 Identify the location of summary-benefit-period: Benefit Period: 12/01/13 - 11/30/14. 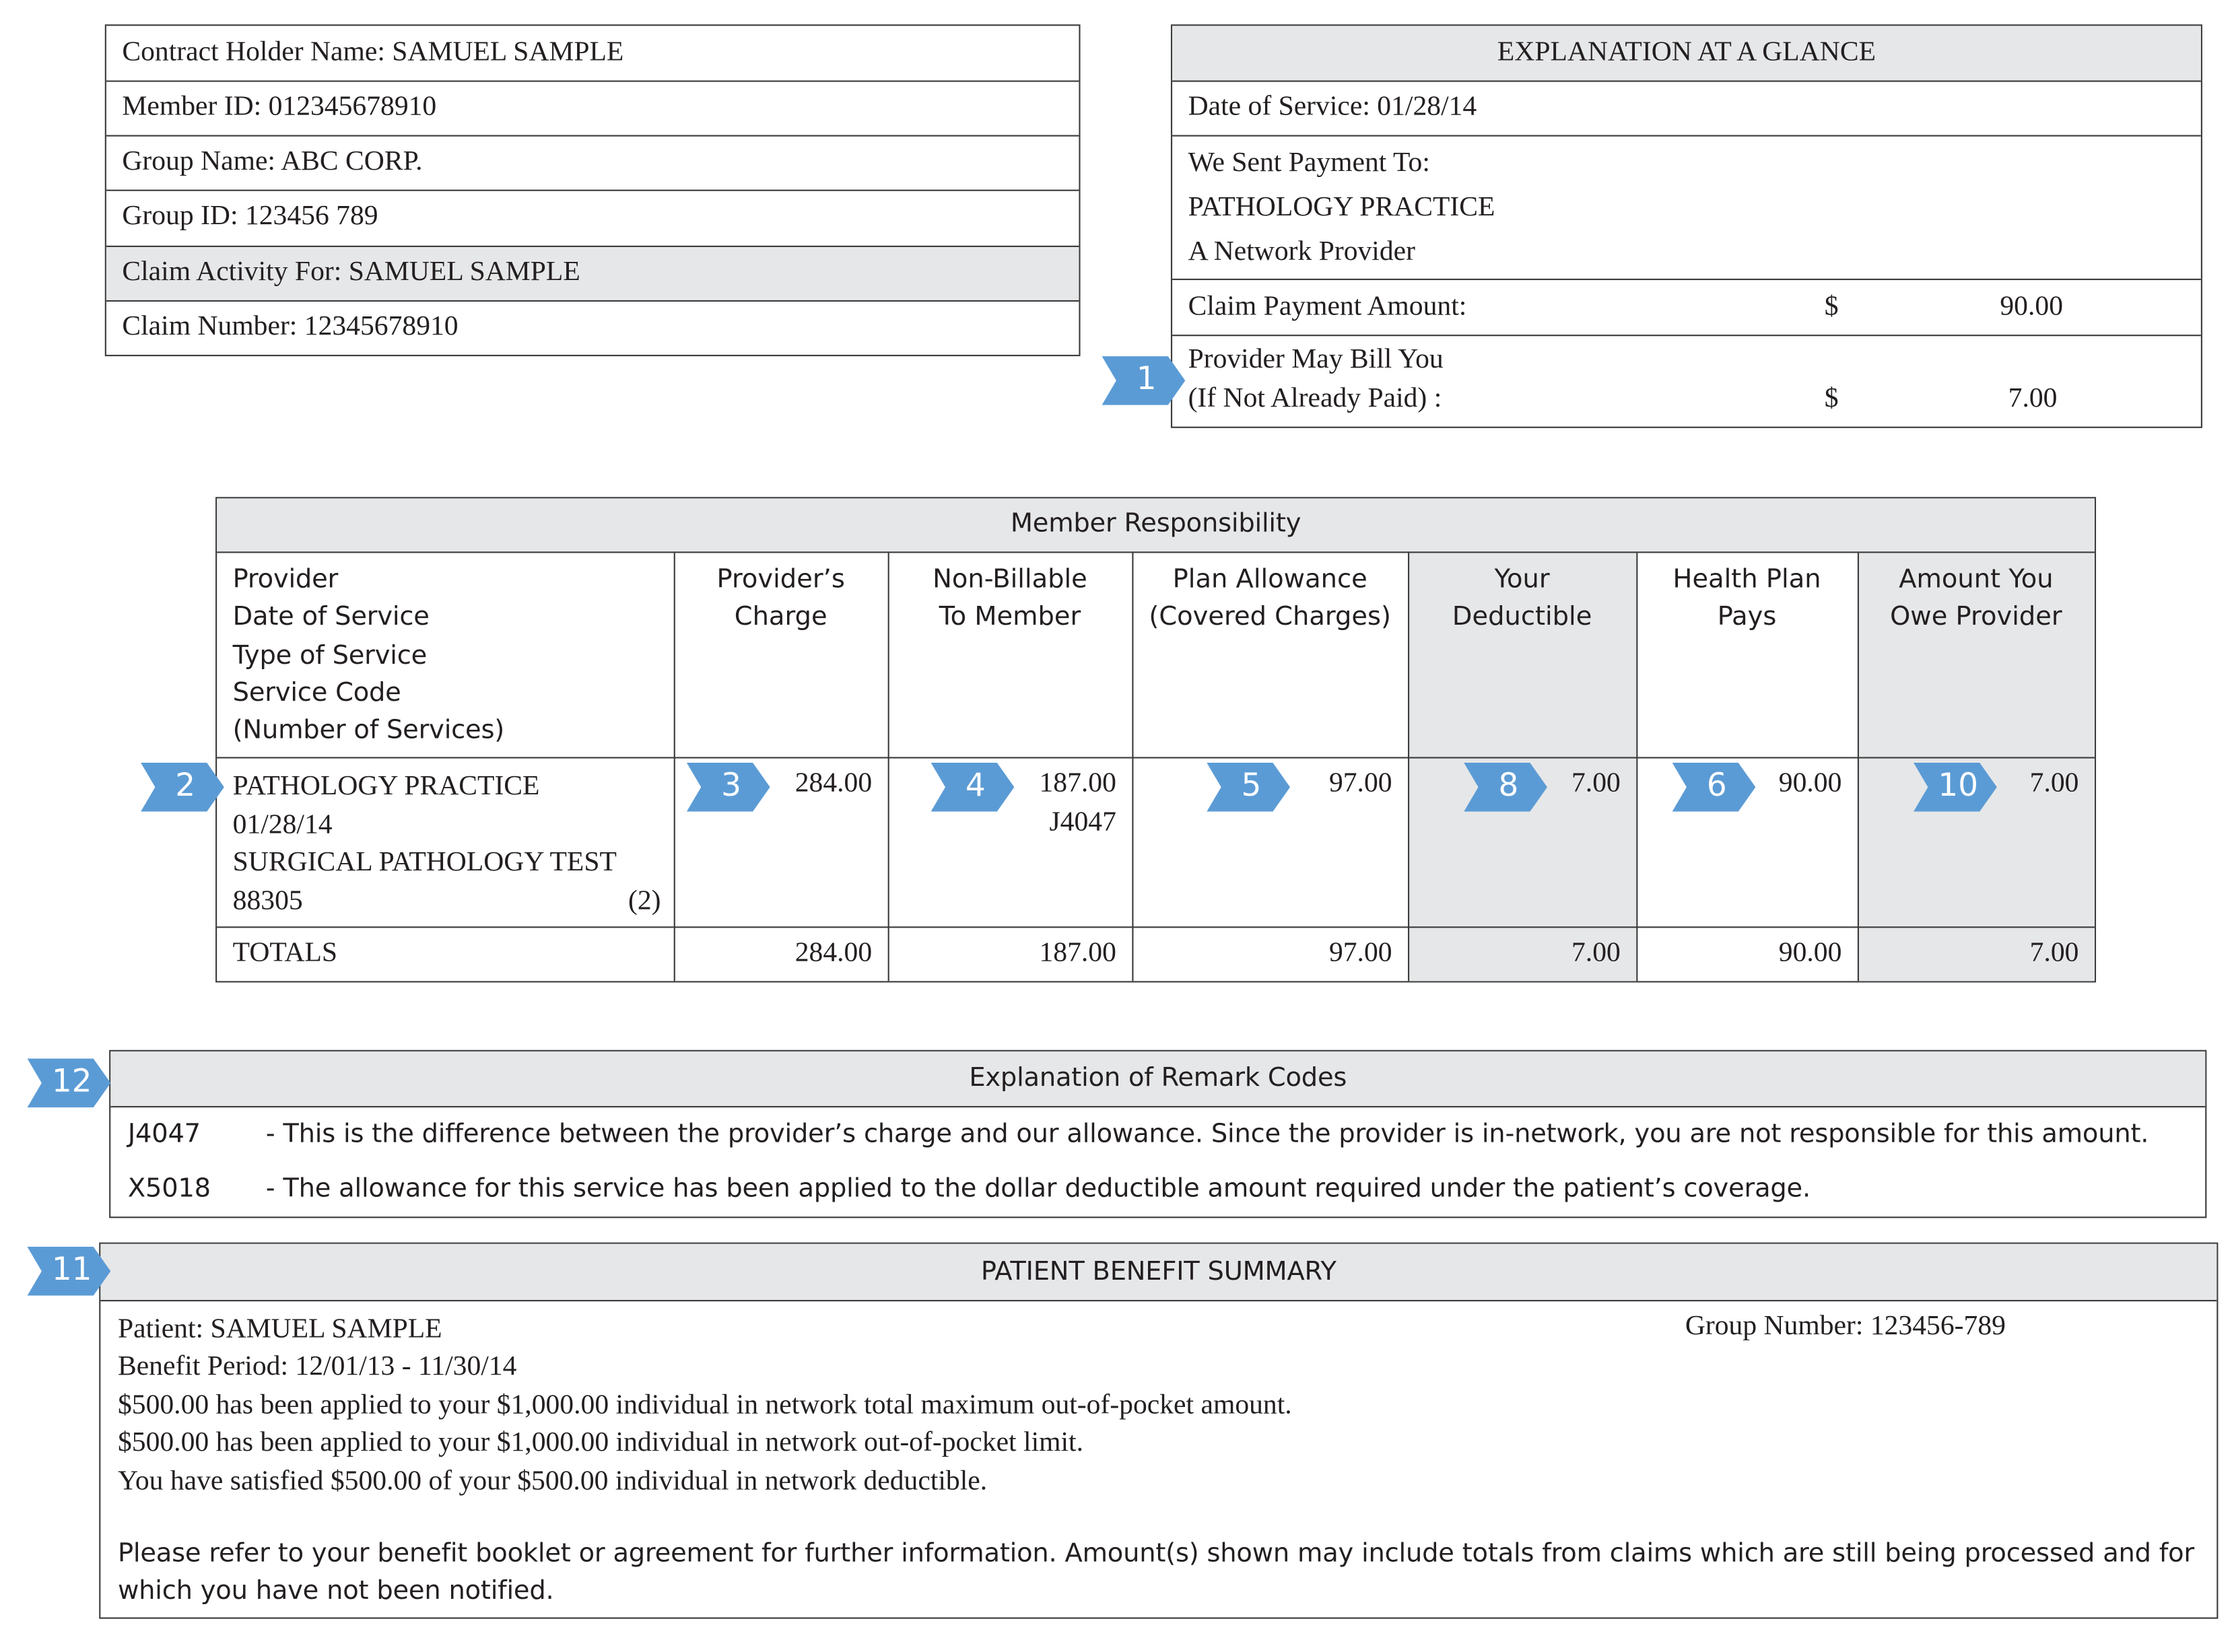
(317, 1367).